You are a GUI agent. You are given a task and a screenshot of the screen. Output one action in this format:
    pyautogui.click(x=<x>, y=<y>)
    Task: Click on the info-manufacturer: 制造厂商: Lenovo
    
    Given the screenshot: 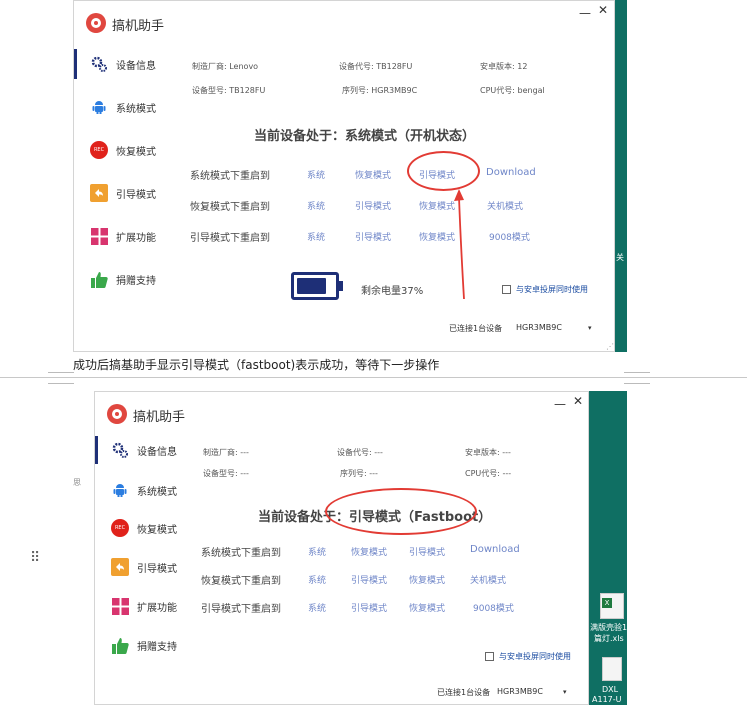 What is the action you would take?
    pyautogui.click(x=225, y=66)
    